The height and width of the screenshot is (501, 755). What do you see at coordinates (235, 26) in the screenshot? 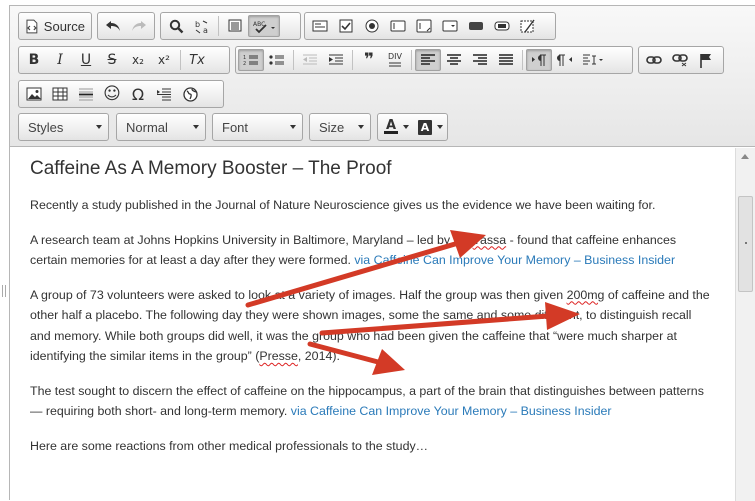
I see `select-all-button` at bounding box center [235, 26].